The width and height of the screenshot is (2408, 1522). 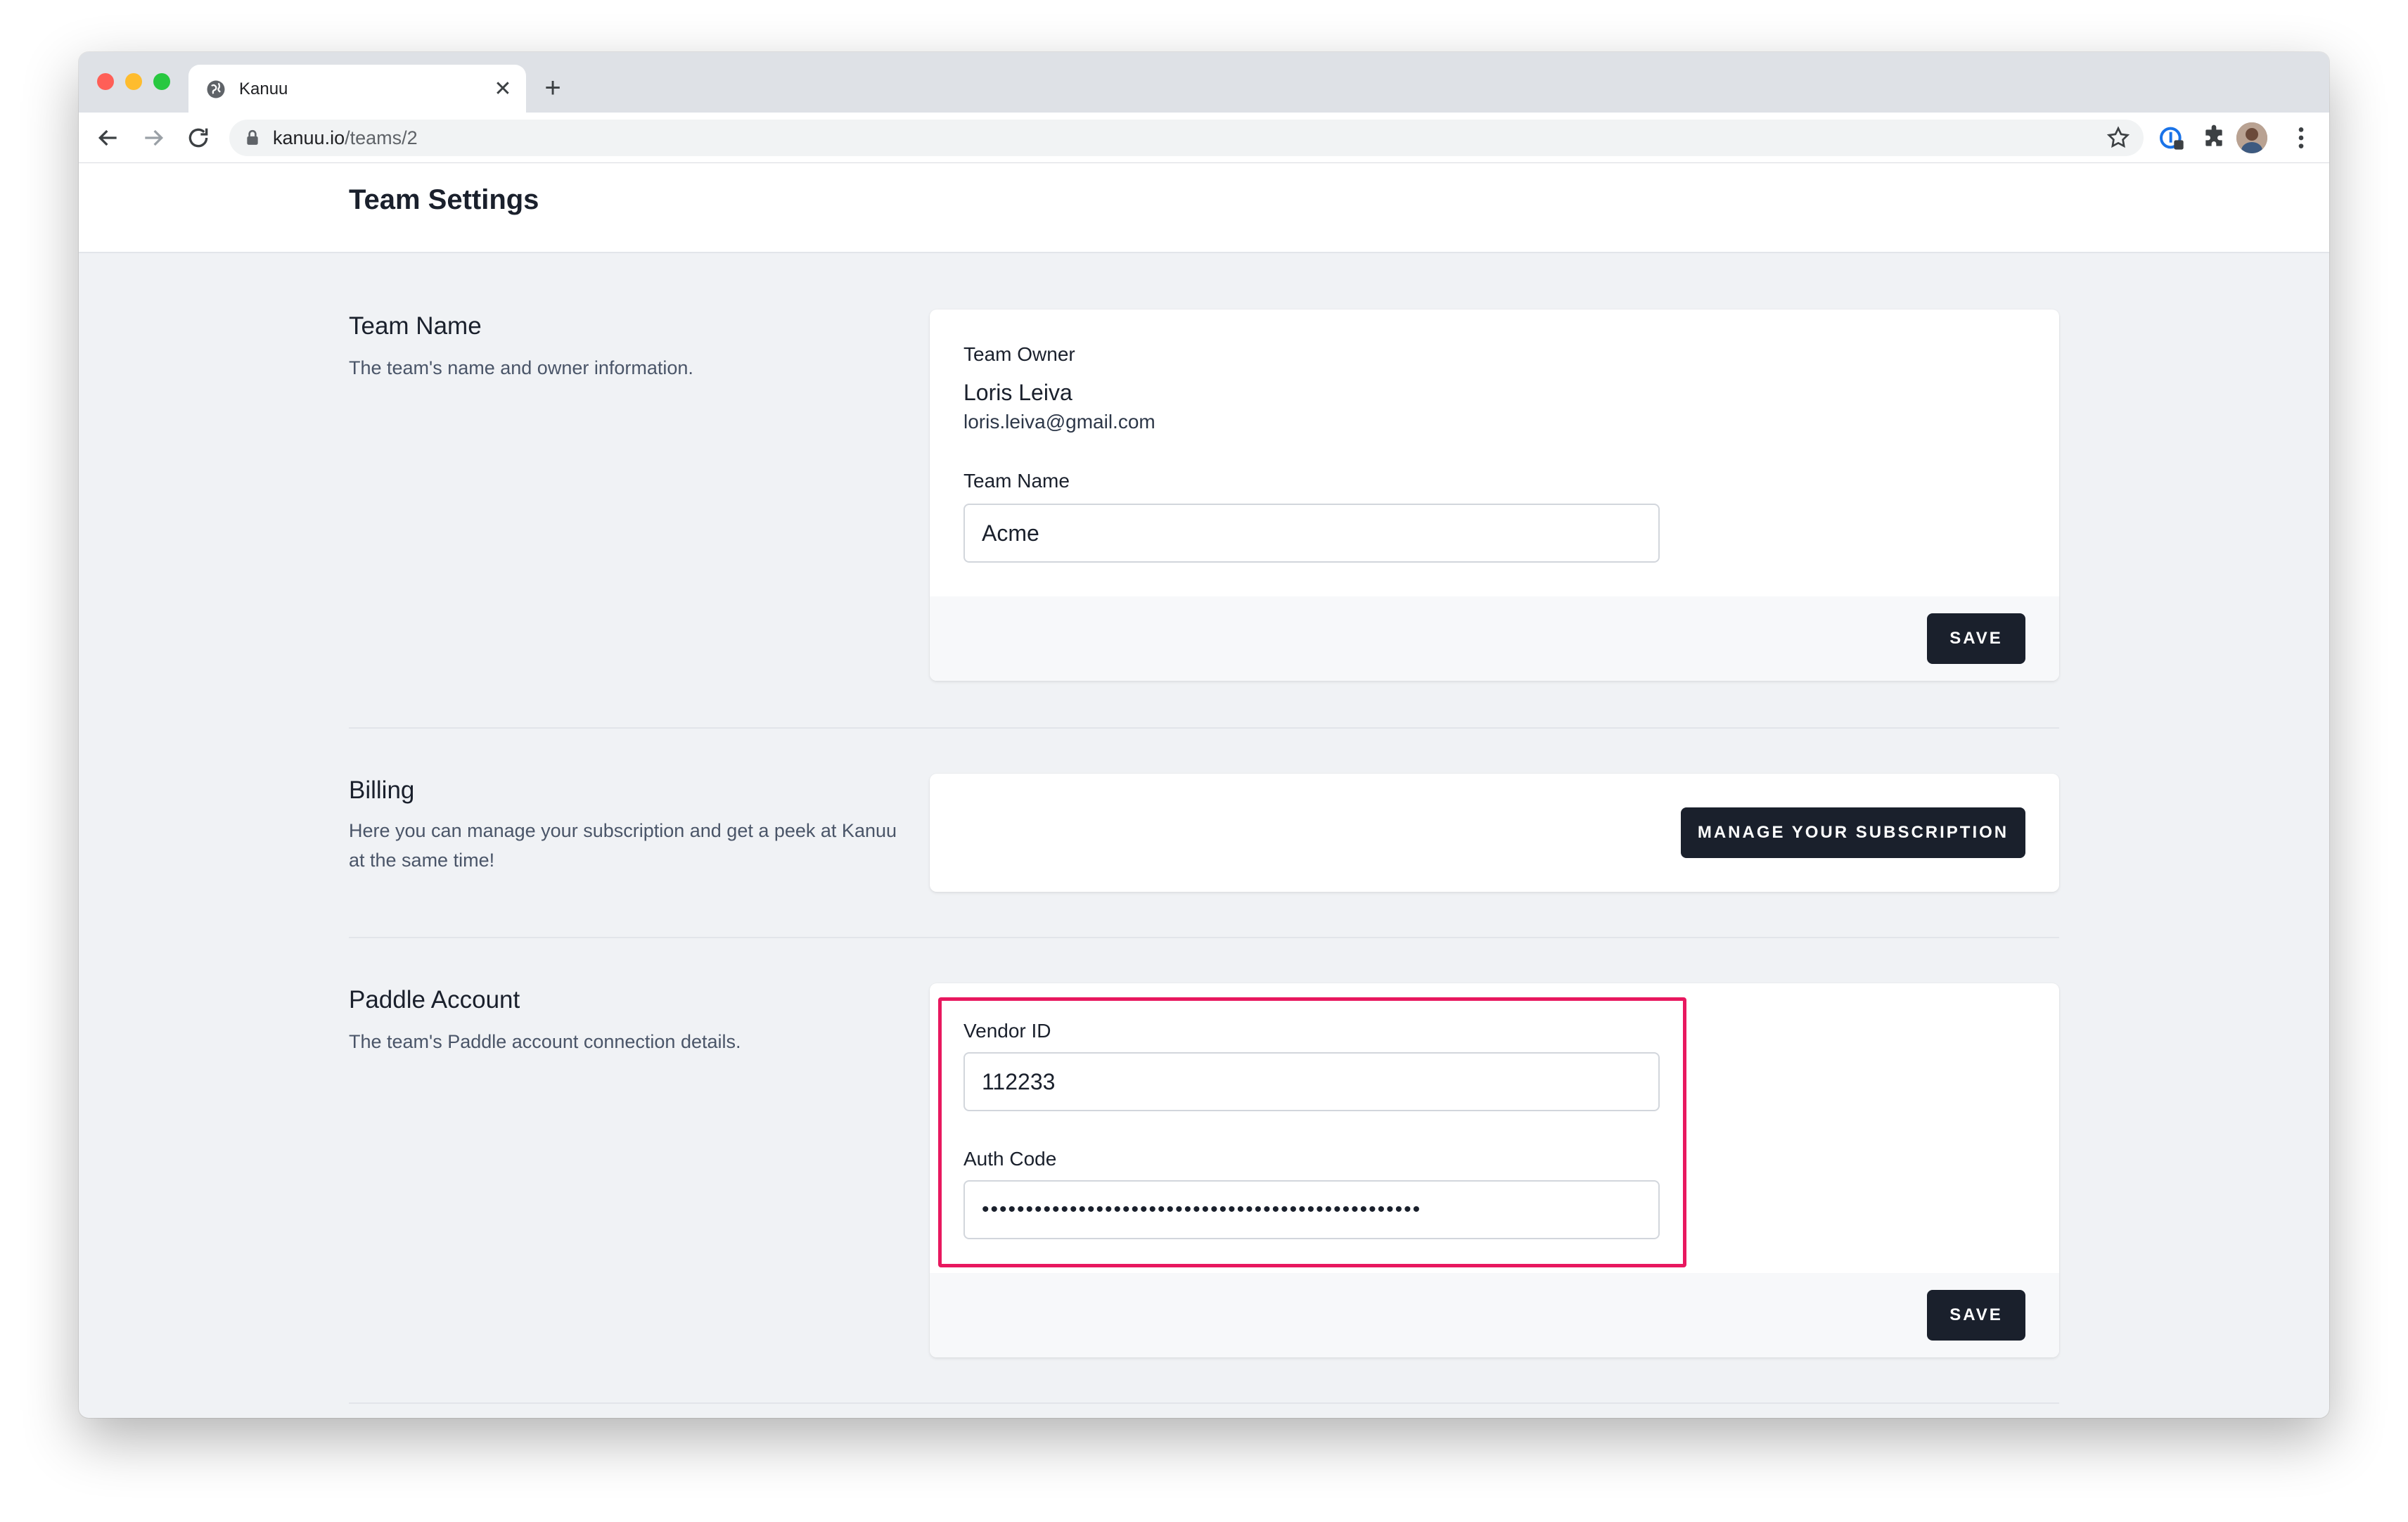 What do you see at coordinates (2118, 138) in the screenshot?
I see `star-icon` at bounding box center [2118, 138].